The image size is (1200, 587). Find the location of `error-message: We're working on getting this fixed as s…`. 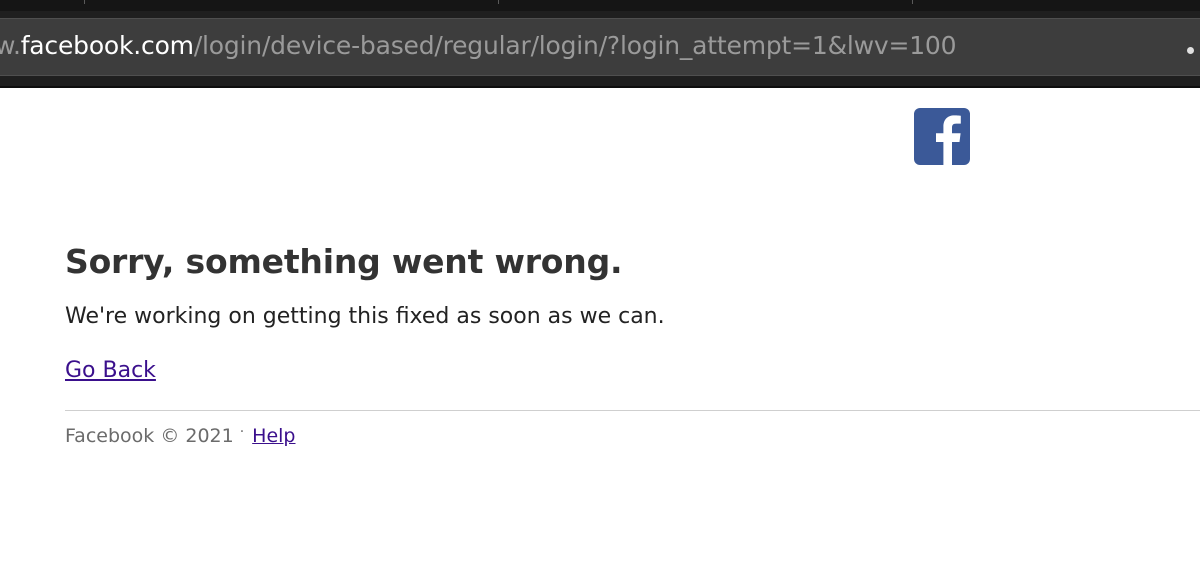

error-message: We're working on getting this fixed as s… is located at coordinates (365, 316).